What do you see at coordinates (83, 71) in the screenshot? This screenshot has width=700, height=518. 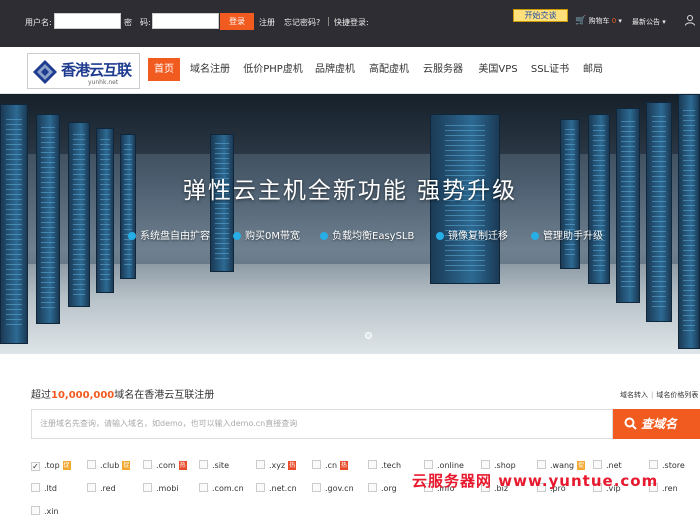 I see `site-logo: 香港云互联 yunhk.net` at bounding box center [83, 71].